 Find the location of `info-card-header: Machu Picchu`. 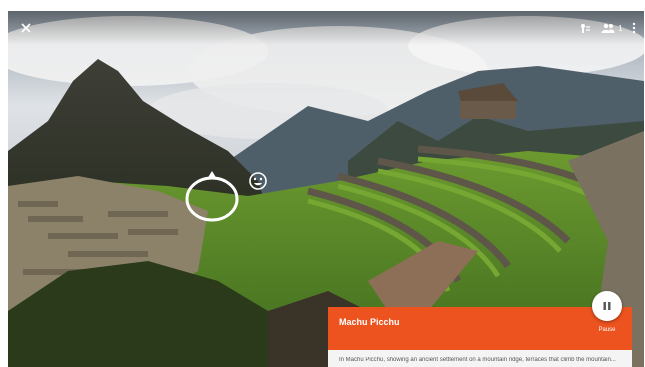

info-card-header: Machu Picchu is located at coordinates (480, 328).